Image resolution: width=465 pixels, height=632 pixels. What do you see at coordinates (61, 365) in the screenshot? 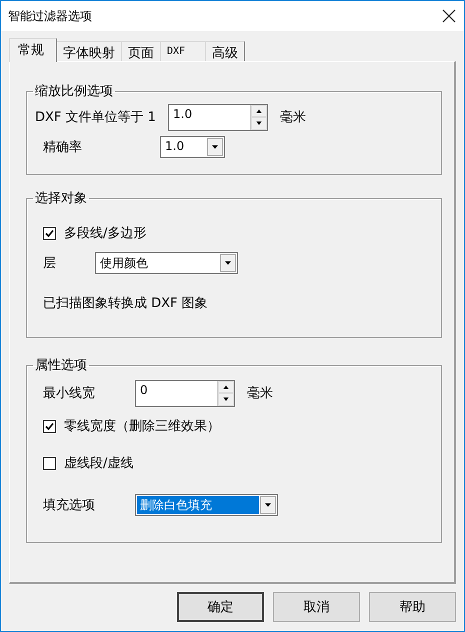
I see `group-title: 属性选项` at bounding box center [61, 365].